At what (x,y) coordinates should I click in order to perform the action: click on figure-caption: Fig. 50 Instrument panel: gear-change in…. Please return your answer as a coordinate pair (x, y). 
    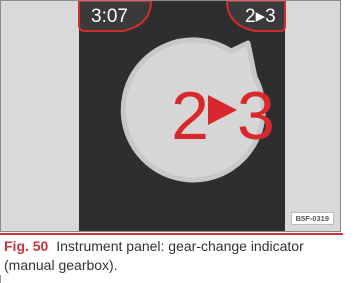
    Looking at the image, I should click on (172, 256).